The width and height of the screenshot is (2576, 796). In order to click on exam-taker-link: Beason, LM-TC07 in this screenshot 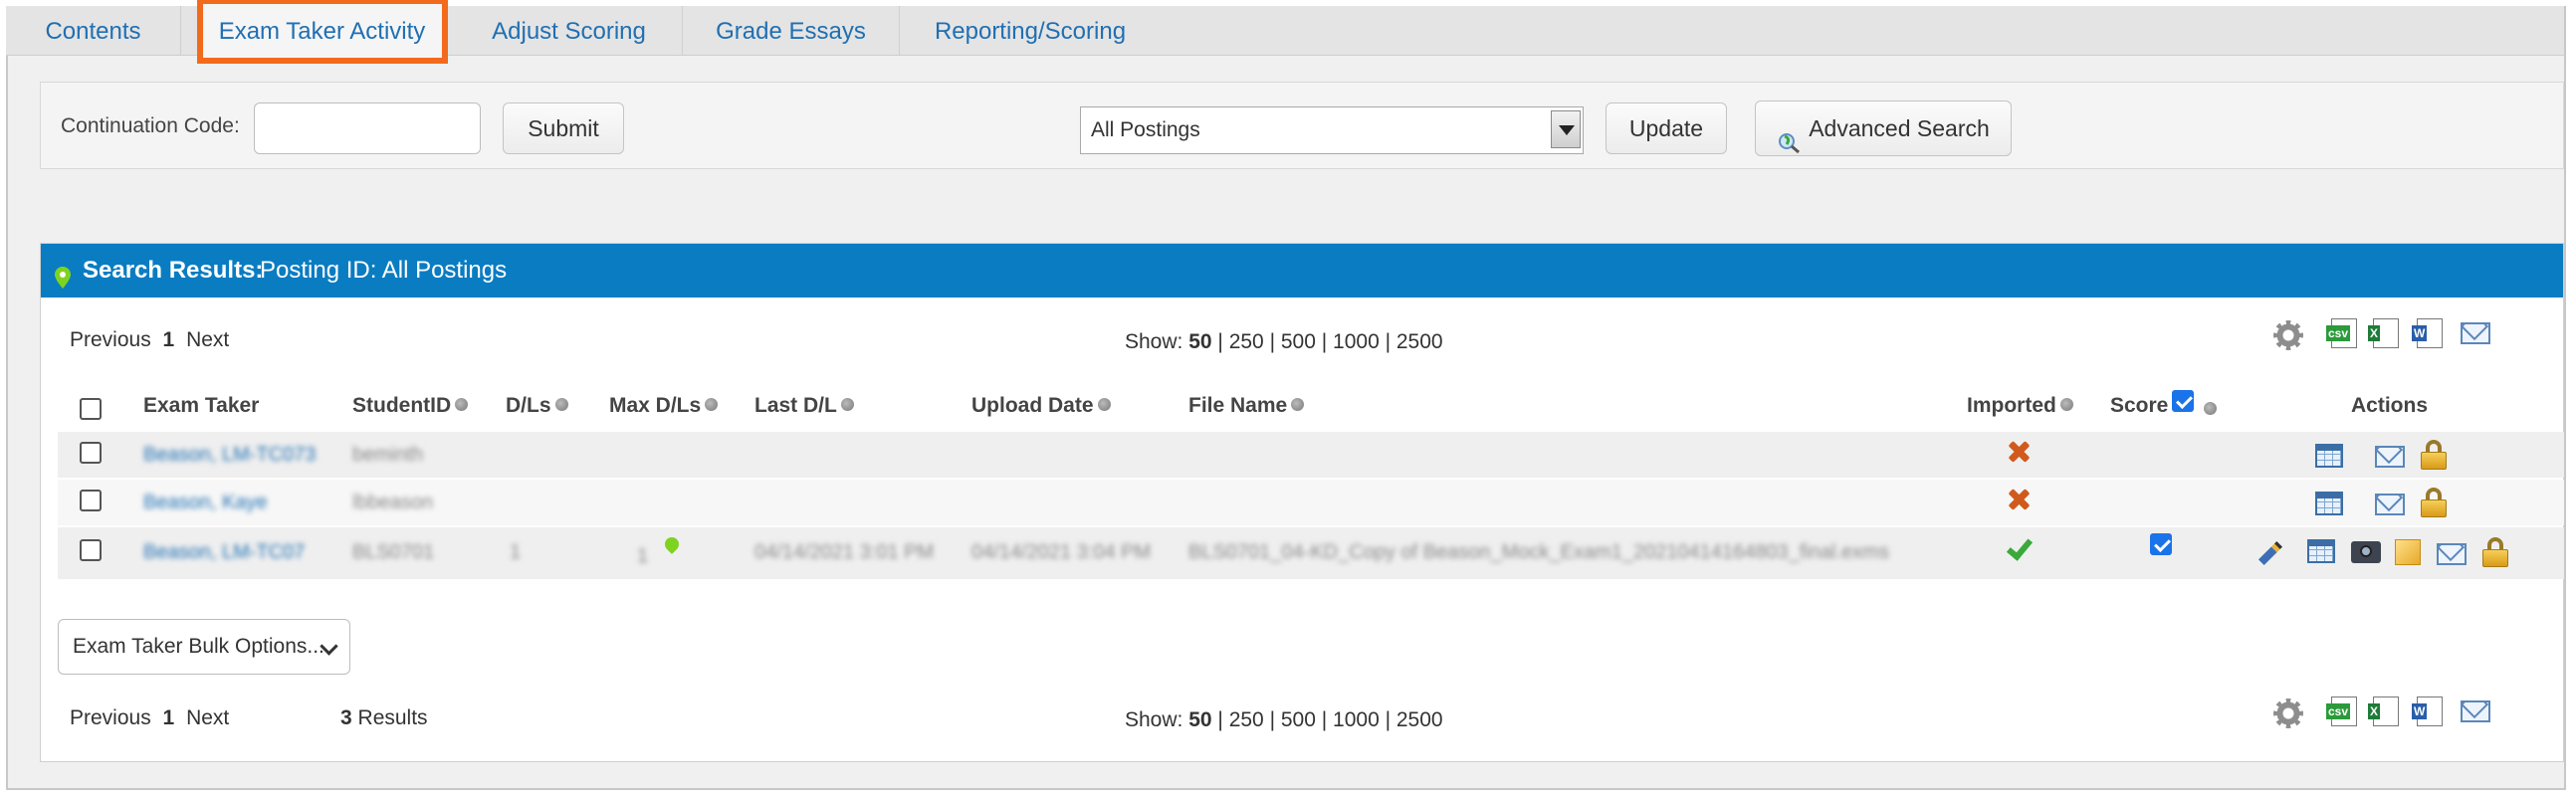, I will do `click(224, 552)`.